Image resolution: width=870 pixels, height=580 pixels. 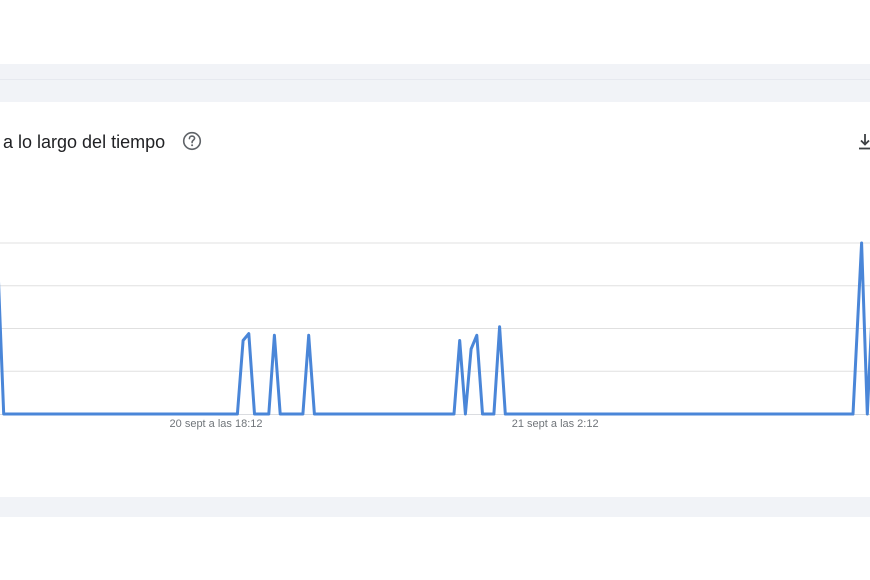 I want to click on x-tick-label-2: 21 sept a las 2:12, so click(x=555, y=424).